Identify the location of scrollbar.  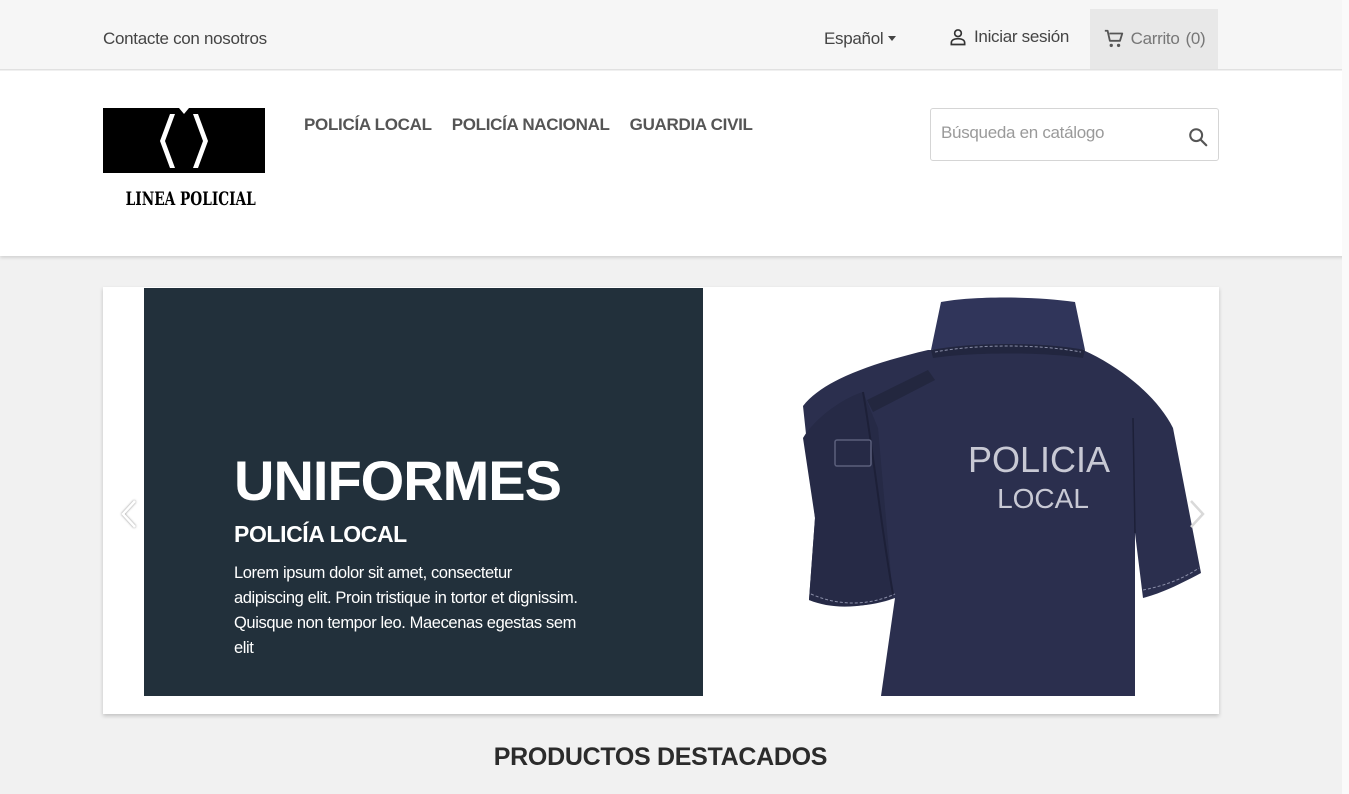
(1345, 397).